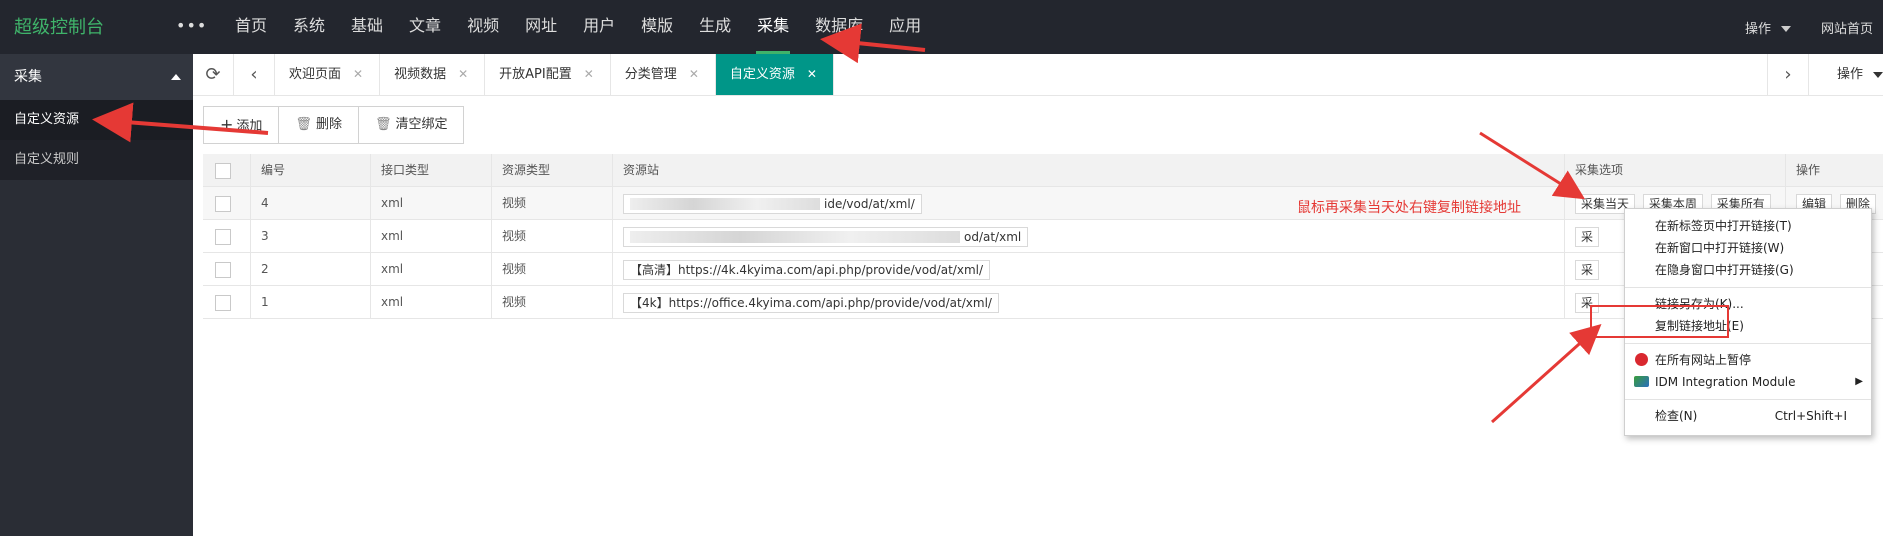 The width and height of the screenshot is (1883, 536). What do you see at coordinates (1723, 226) in the screenshot?
I see `menu-text: 在新标签页中打开链接(T)` at bounding box center [1723, 226].